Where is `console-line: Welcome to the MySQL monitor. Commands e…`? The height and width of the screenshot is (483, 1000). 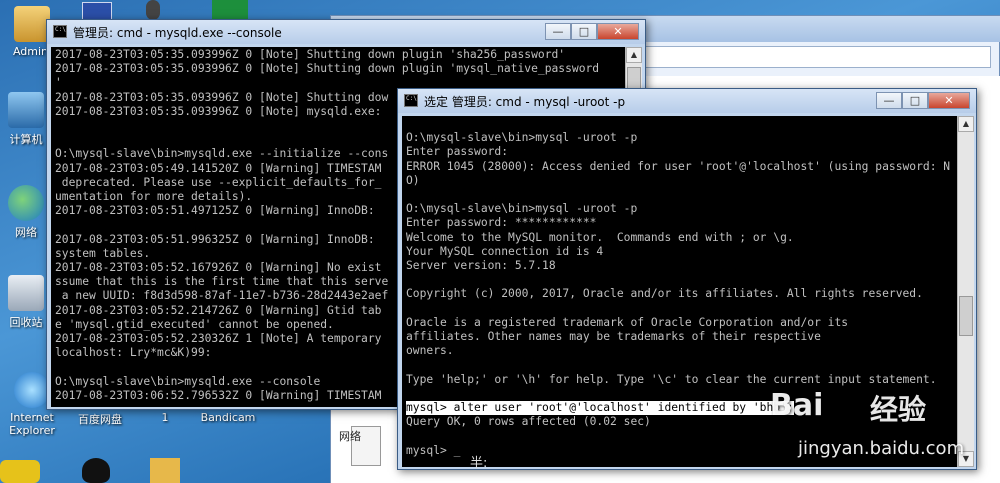
console-line: Welcome to the MySQL monitor. Commands e… is located at coordinates (600, 237).